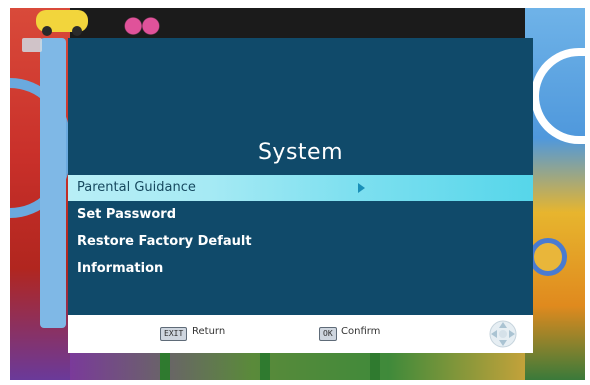 The image size is (590, 385). Describe the element at coordinates (300, 215) in the screenshot. I see `menu-item-set-password: Set Password` at that location.